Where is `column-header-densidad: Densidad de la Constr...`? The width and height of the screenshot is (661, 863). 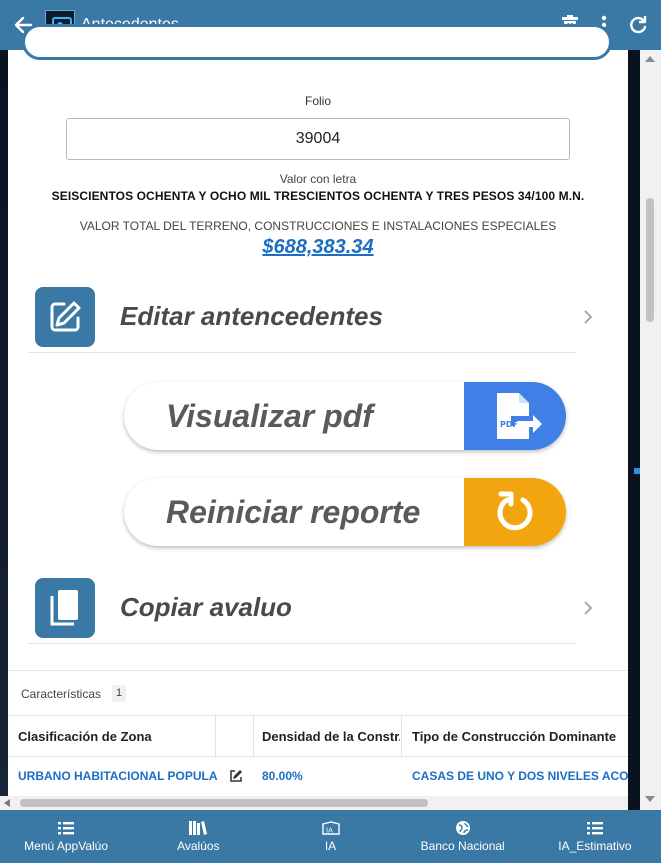 column-header-densidad: Densidad de la Constr... is located at coordinates (331, 736).